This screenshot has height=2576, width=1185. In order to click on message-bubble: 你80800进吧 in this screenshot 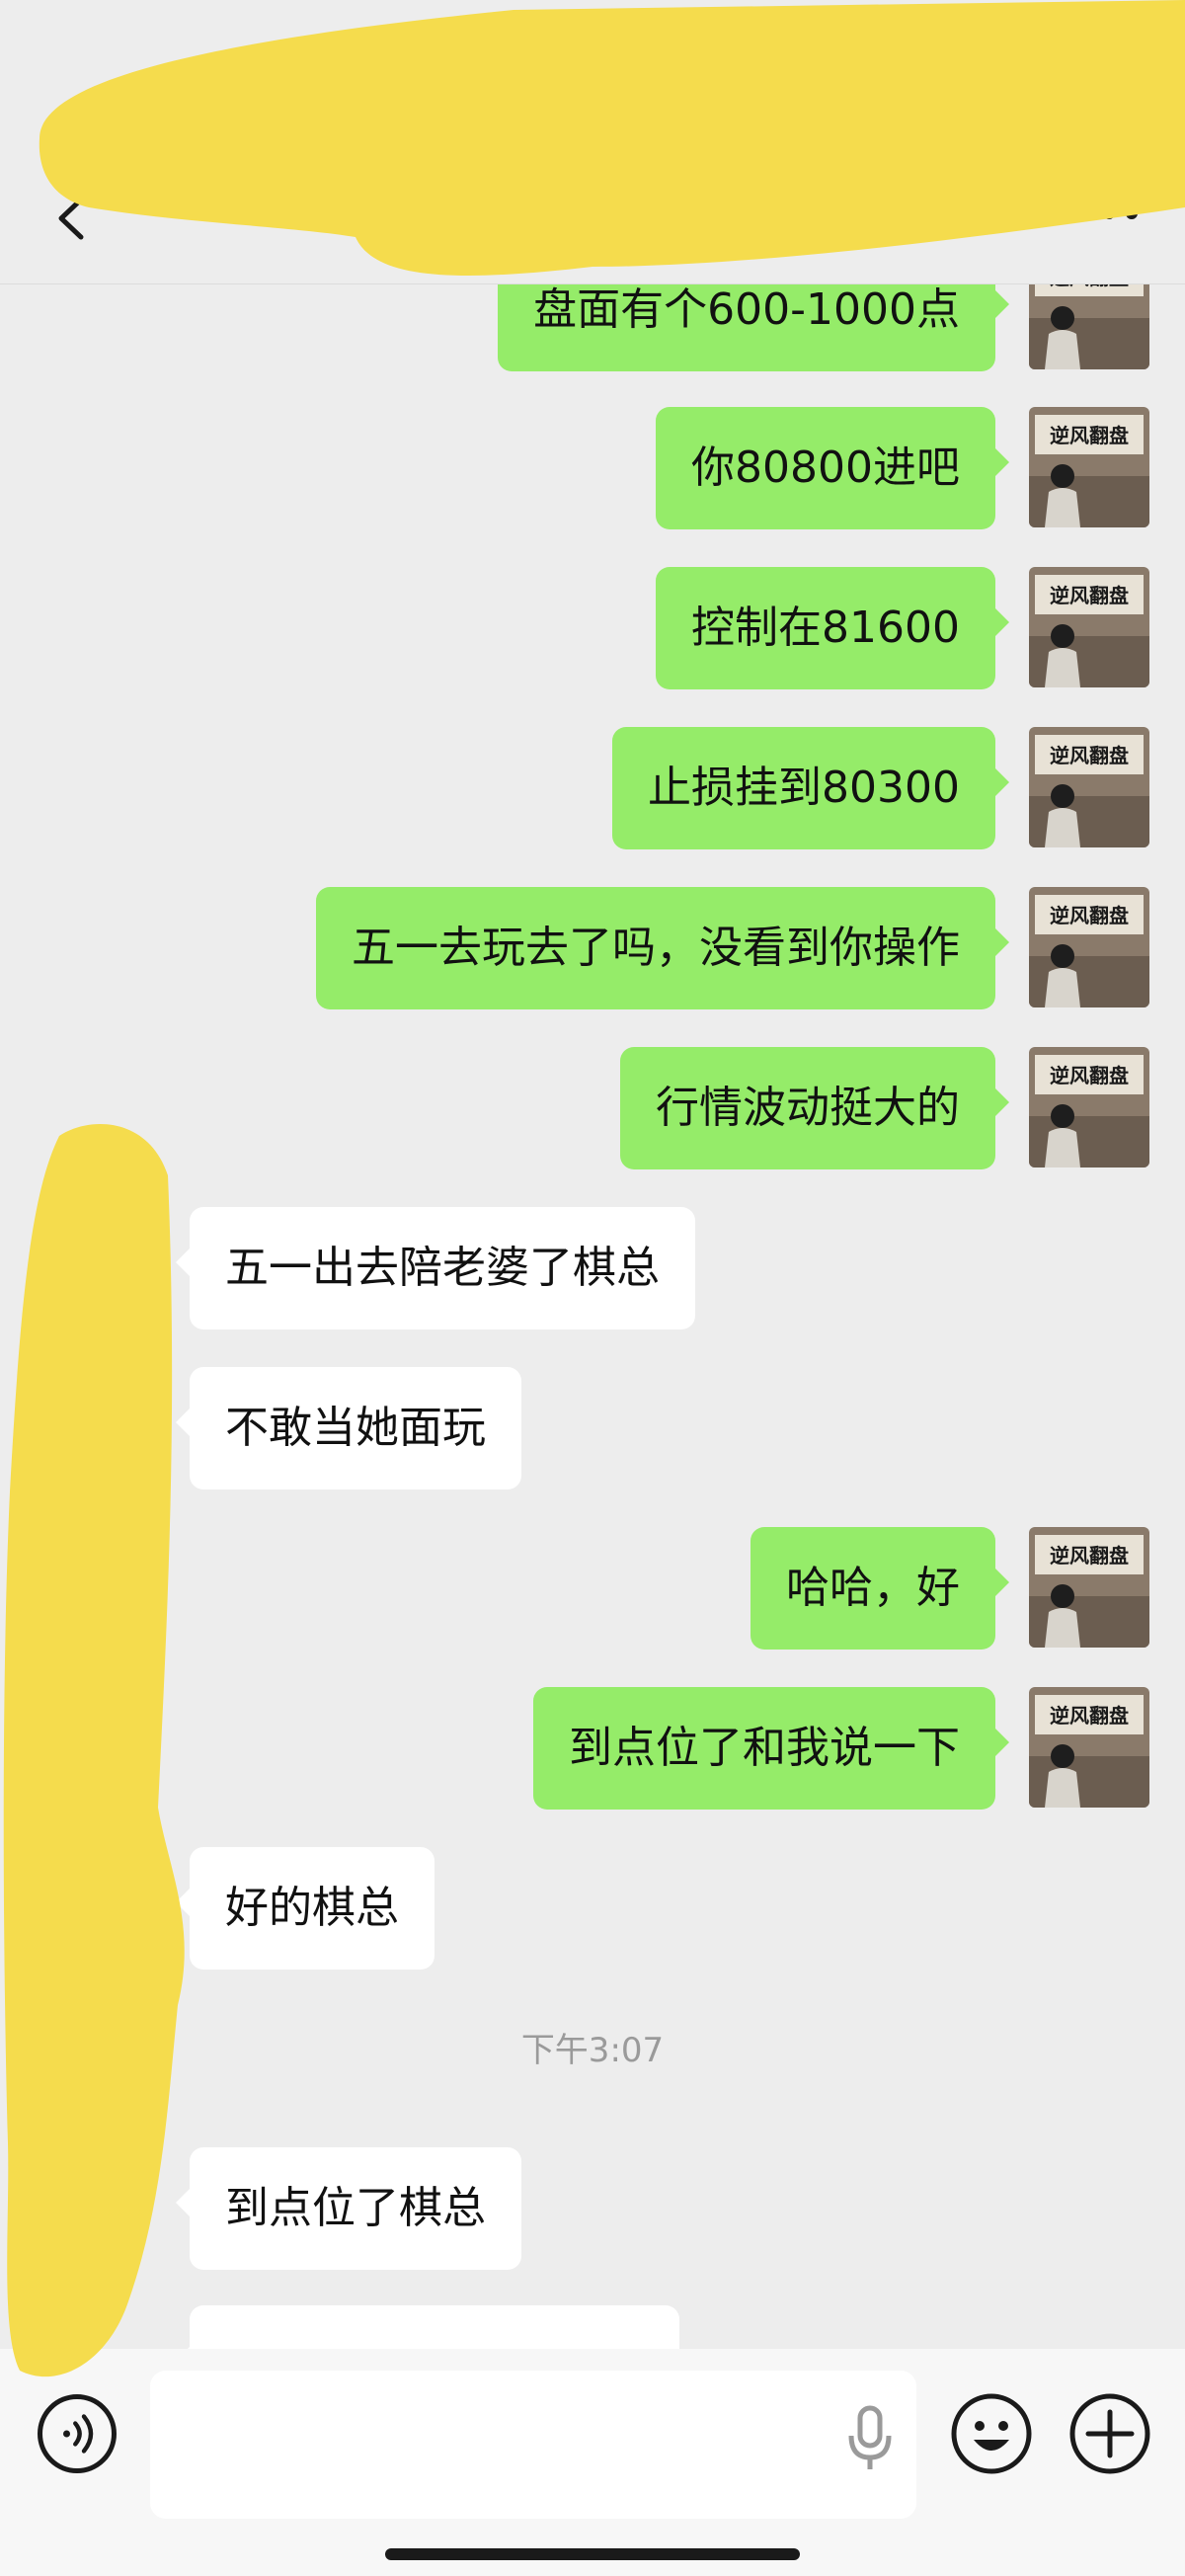, I will do `click(833, 468)`.